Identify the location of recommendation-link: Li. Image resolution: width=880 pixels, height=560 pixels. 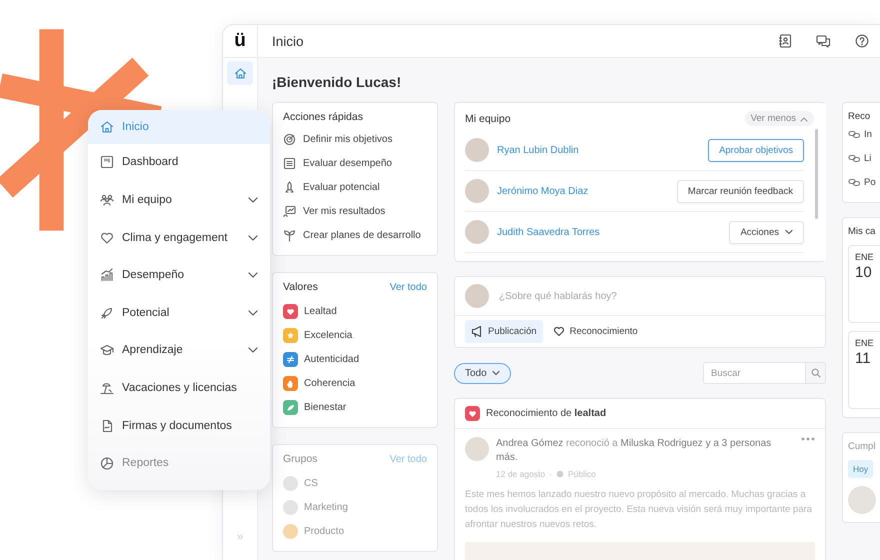
(864, 158).